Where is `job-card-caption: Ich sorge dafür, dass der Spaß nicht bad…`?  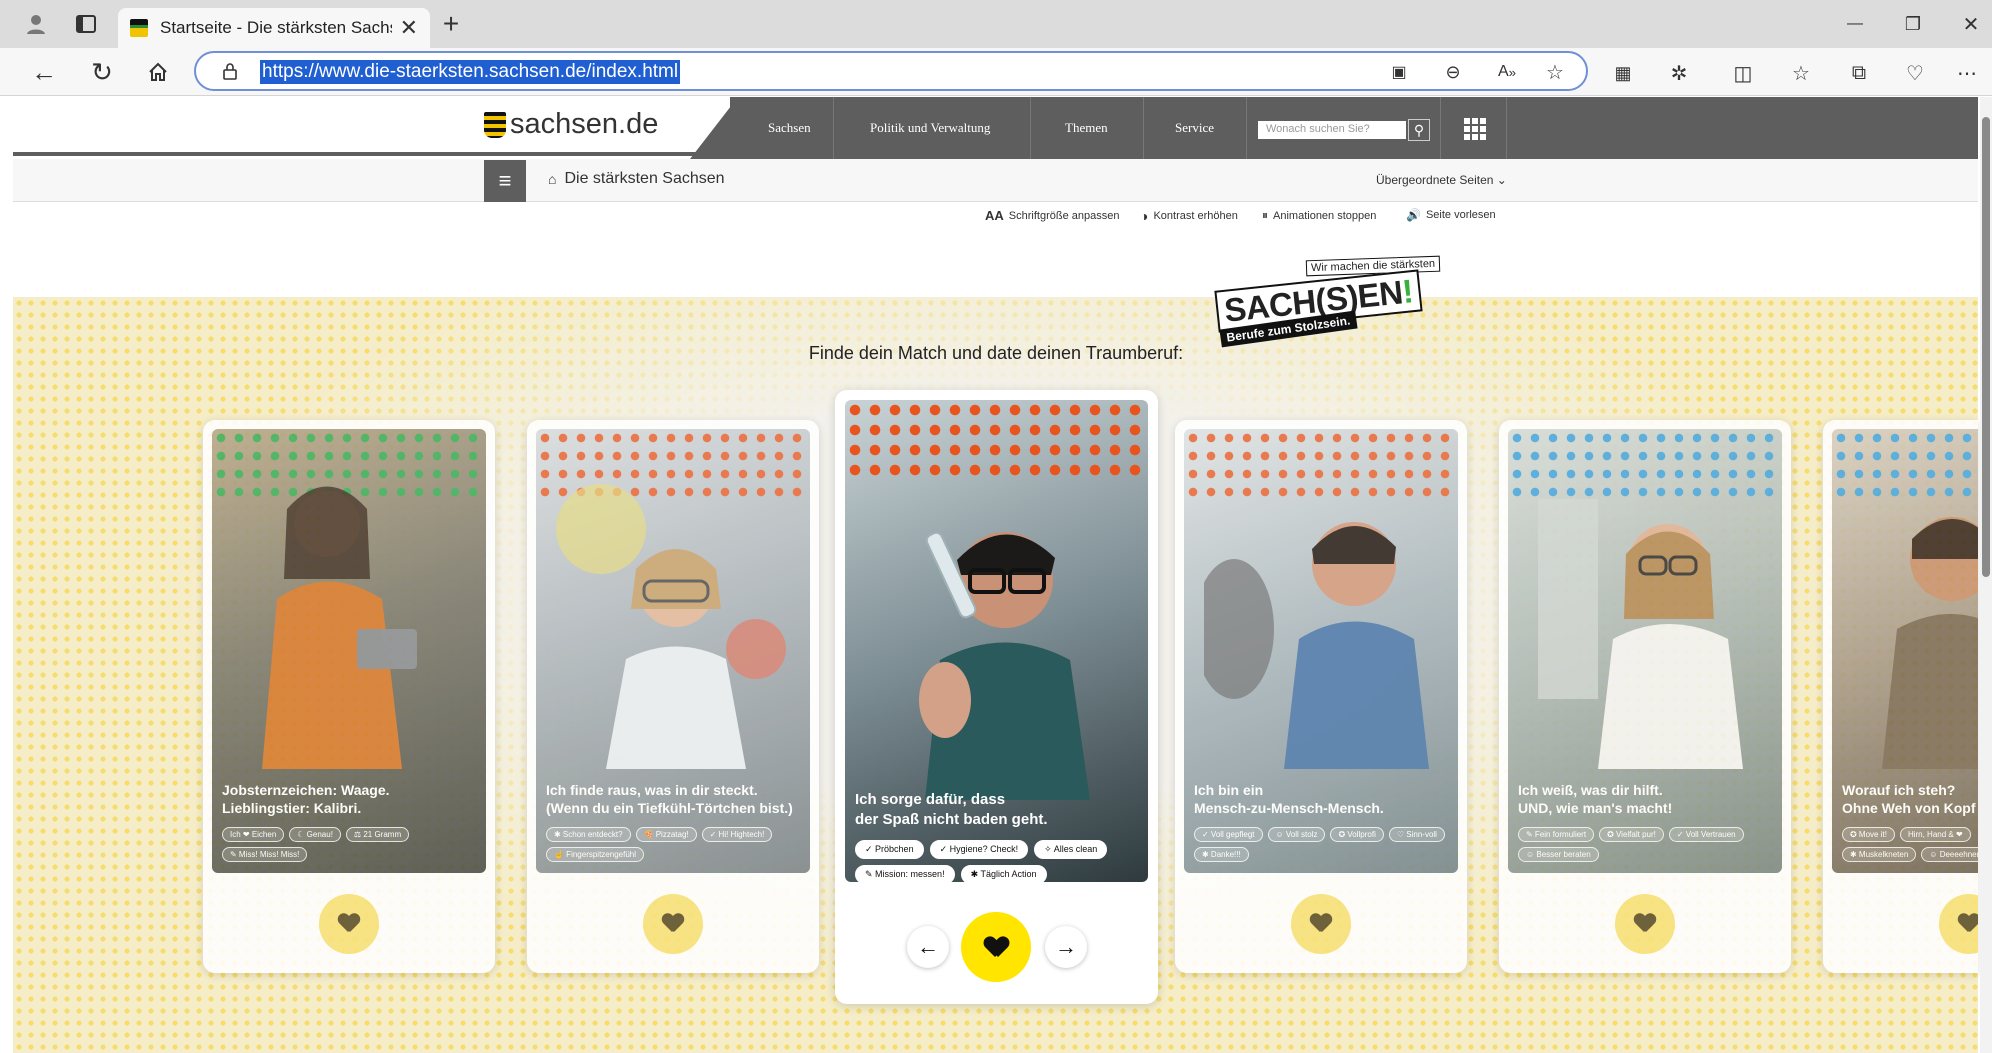
job-card-caption: Ich sorge dafür, dass der Spaß nicht bad… is located at coordinates (951, 810).